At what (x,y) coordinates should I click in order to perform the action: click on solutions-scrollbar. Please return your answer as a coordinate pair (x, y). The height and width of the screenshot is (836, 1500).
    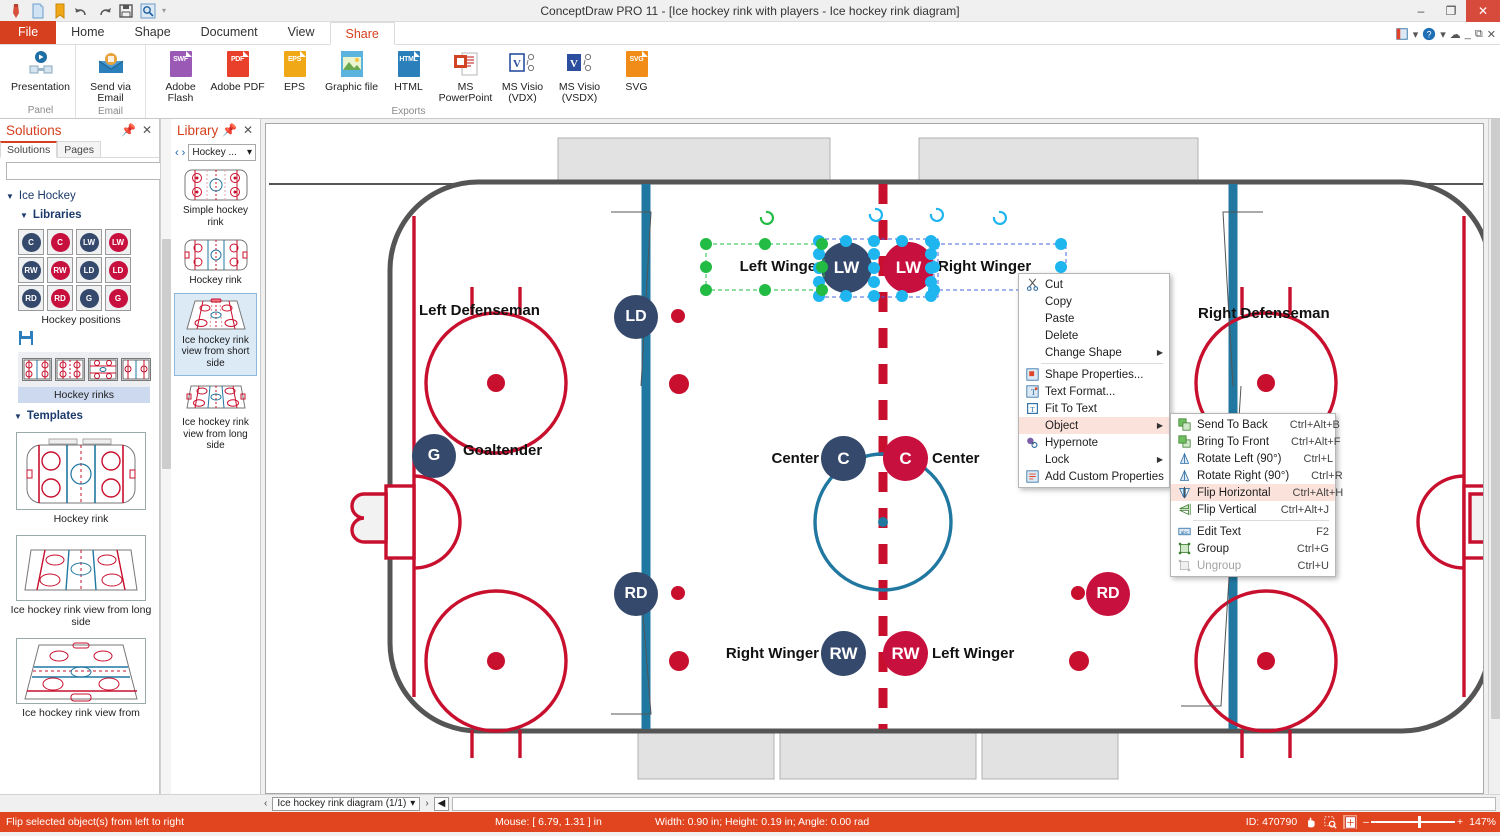
    Looking at the image, I should click on (165, 456).